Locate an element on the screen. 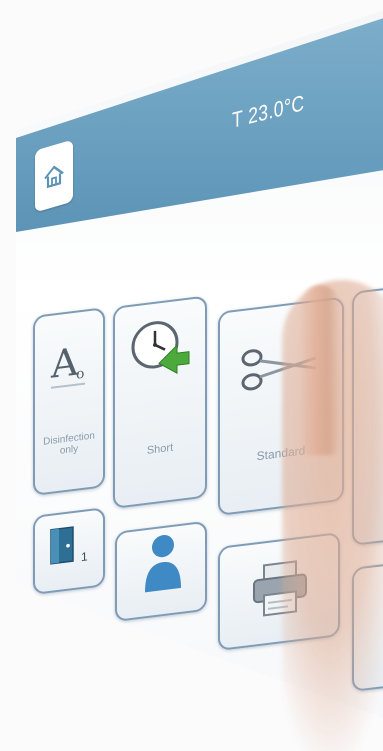 The image size is (383, 751). svg-text: A is located at coordinates (64, 362).